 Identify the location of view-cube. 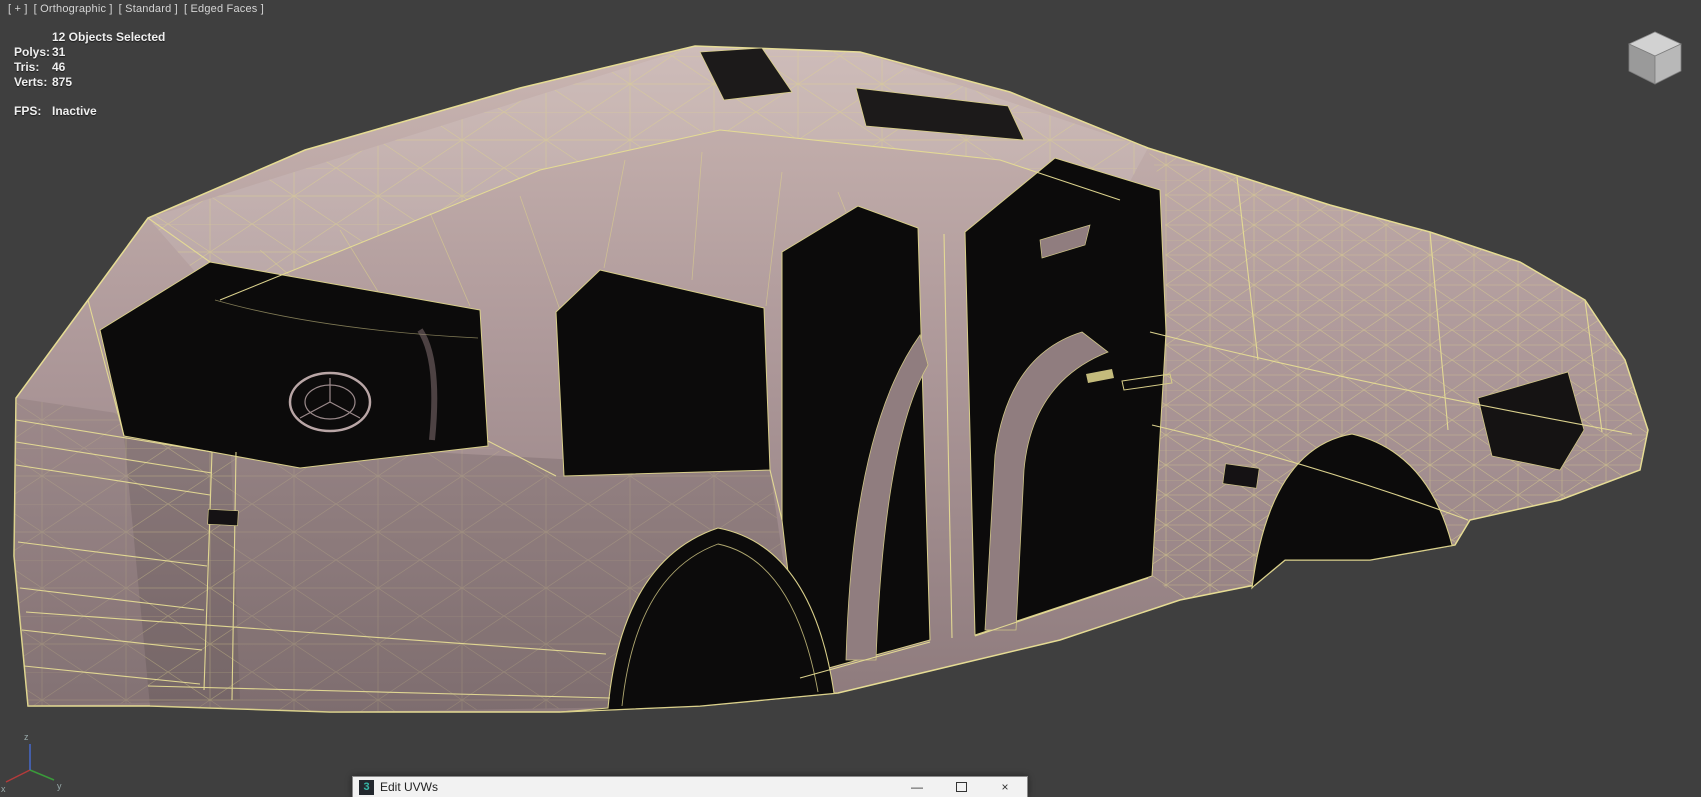
(1655, 58).